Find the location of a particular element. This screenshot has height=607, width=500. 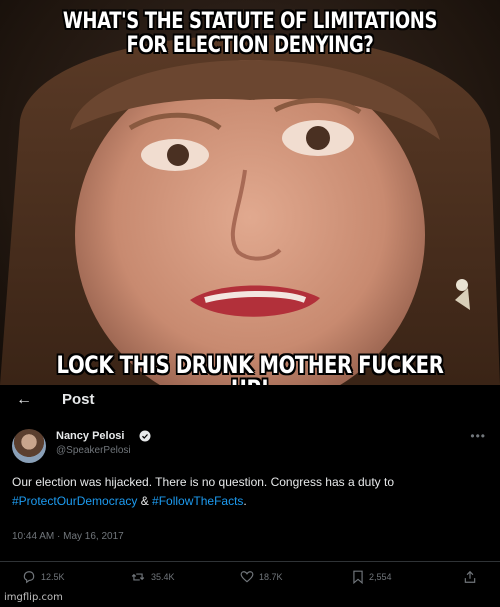

watermark: imgflip.com is located at coordinates (33, 597).